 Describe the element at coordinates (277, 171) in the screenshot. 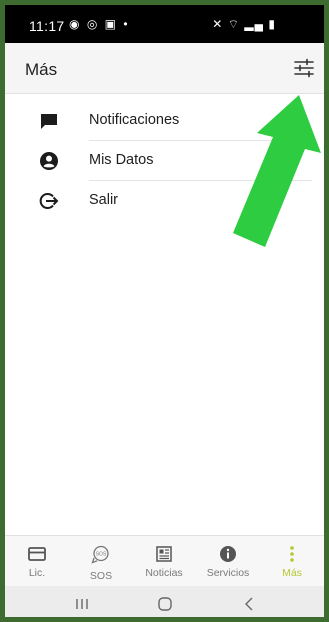

I see `annotation-arrow` at that location.